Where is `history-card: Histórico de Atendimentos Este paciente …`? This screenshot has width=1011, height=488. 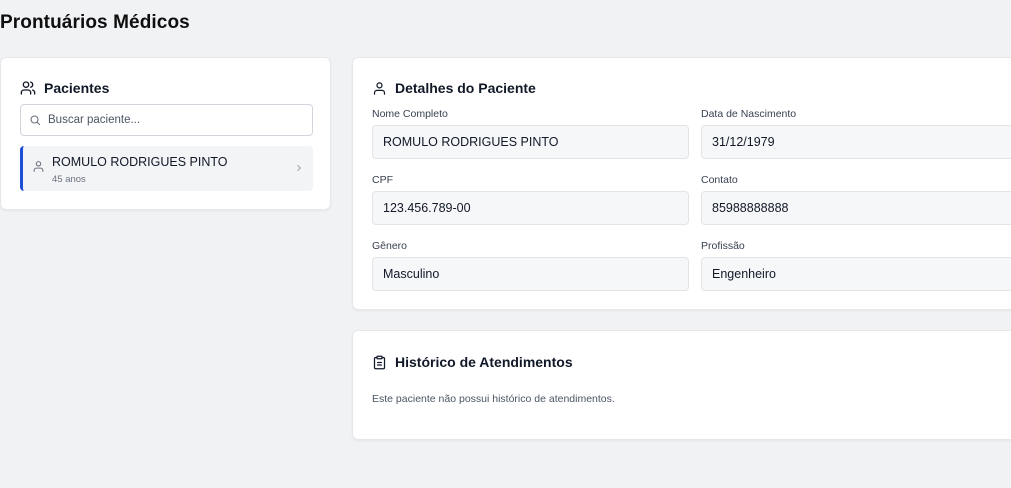 history-card: Histórico de Atendimentos Este paciente … is located at coordinates (681, 385).